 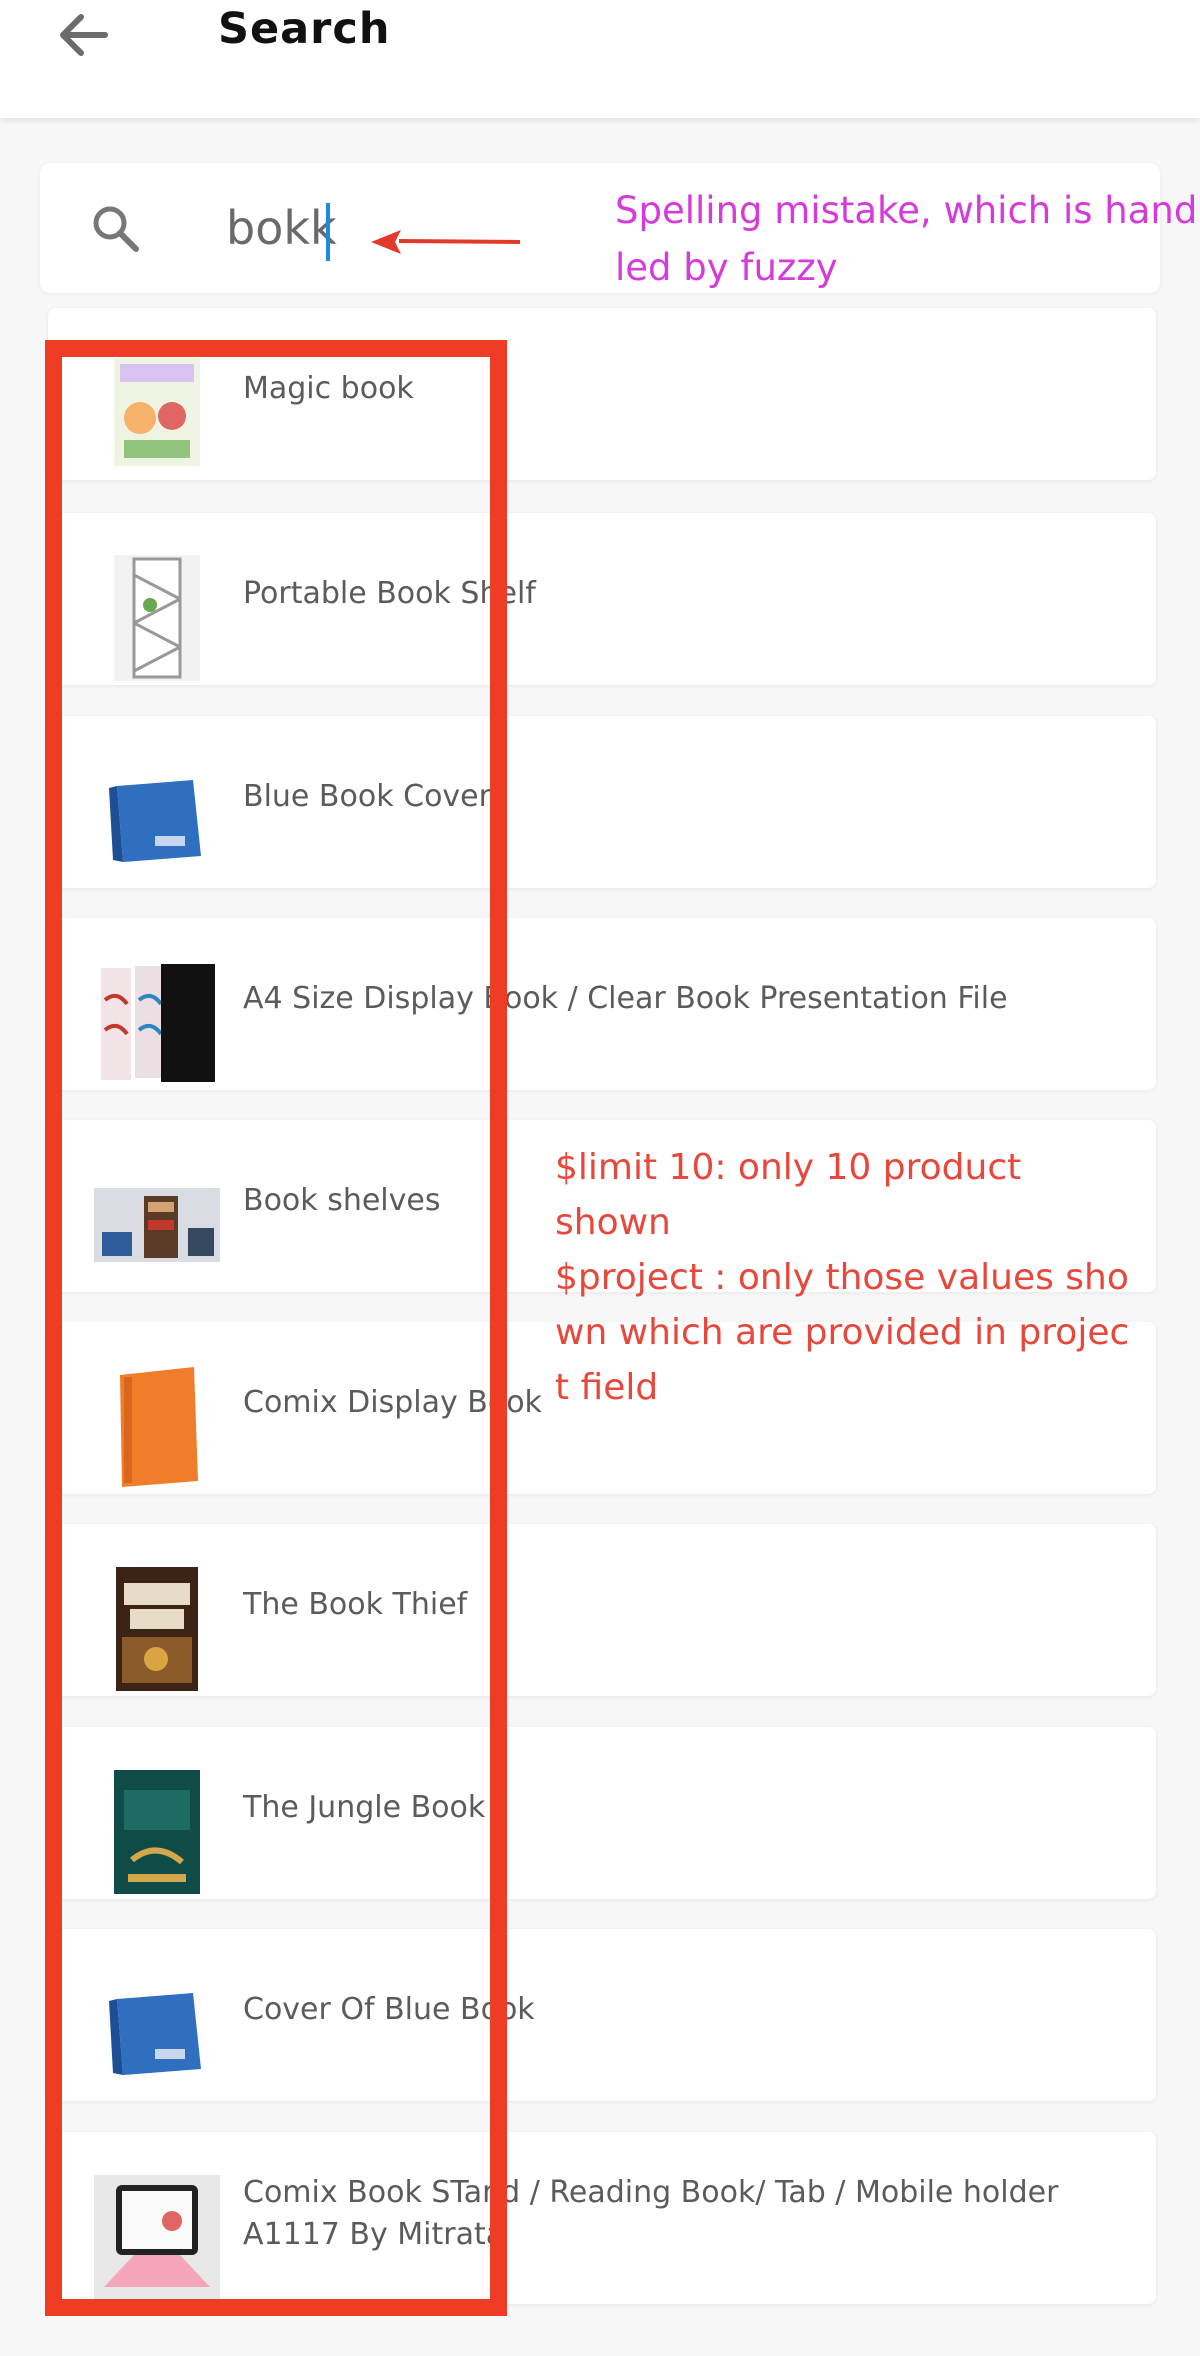 What do you see at coordinates (328, 232) in the screenshot?
I see `text-caret` at bounding box center [328, 232].